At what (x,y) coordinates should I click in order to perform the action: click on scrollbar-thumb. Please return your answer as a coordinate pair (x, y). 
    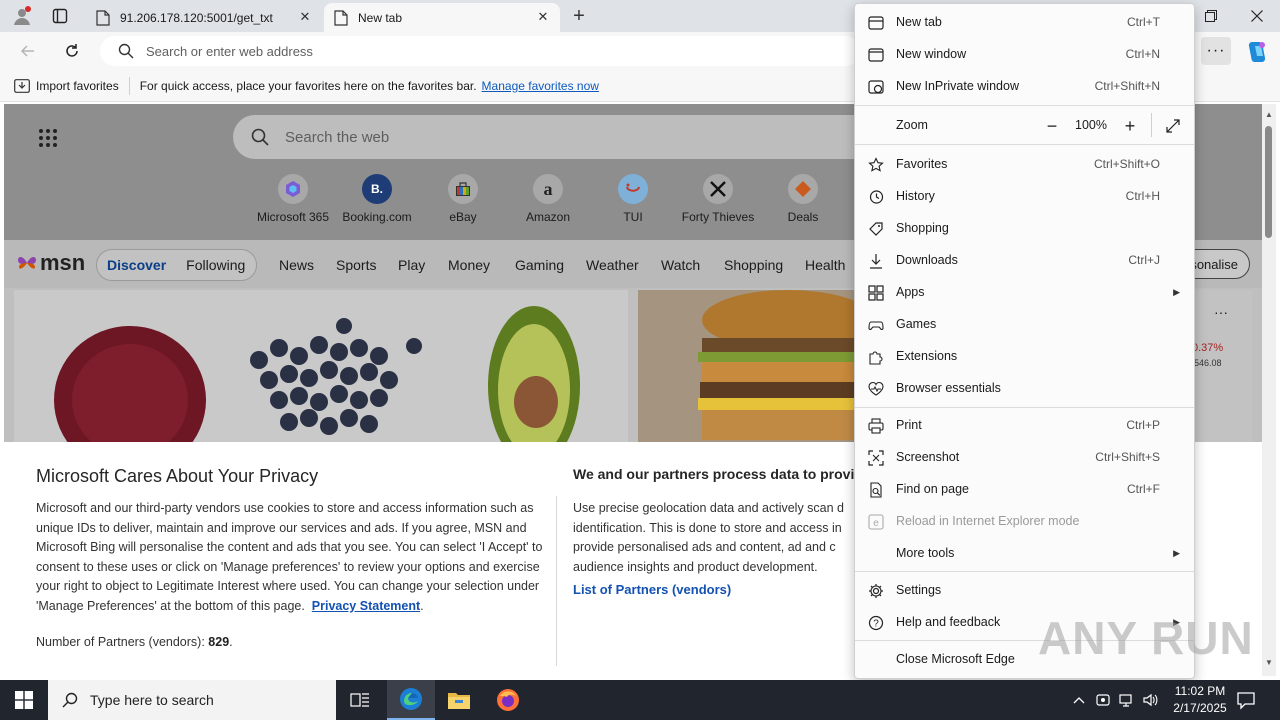
    Looking at the image, I should click on (1268, 182).